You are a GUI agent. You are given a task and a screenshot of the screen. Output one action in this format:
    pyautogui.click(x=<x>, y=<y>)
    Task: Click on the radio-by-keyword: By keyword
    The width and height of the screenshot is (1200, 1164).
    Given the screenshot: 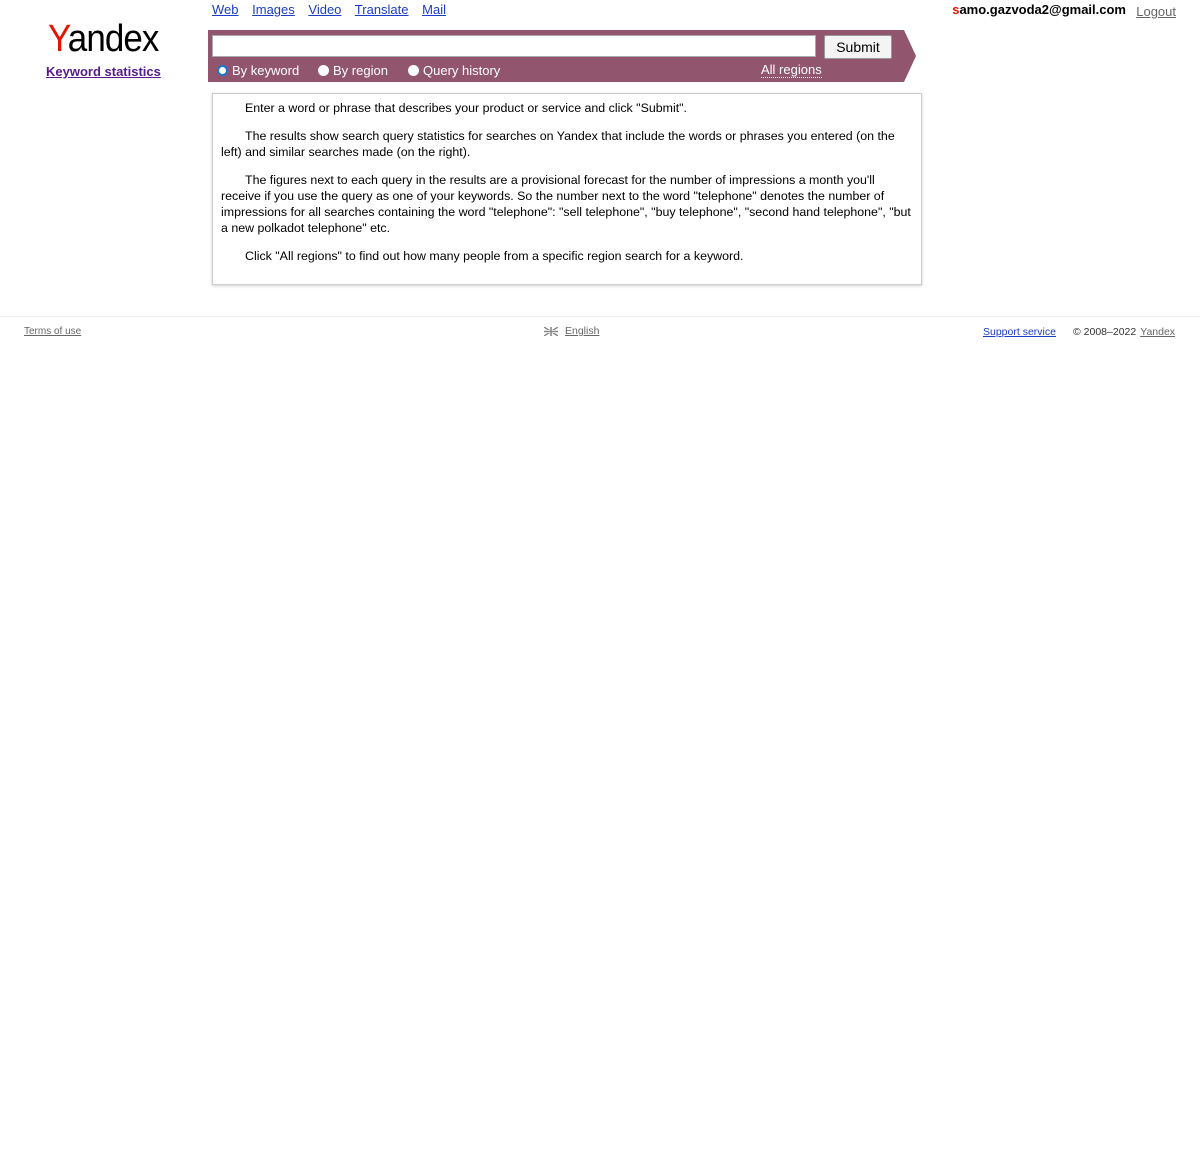 What is the action you would take?
    pyautogui.click(x=258, y=70)
    